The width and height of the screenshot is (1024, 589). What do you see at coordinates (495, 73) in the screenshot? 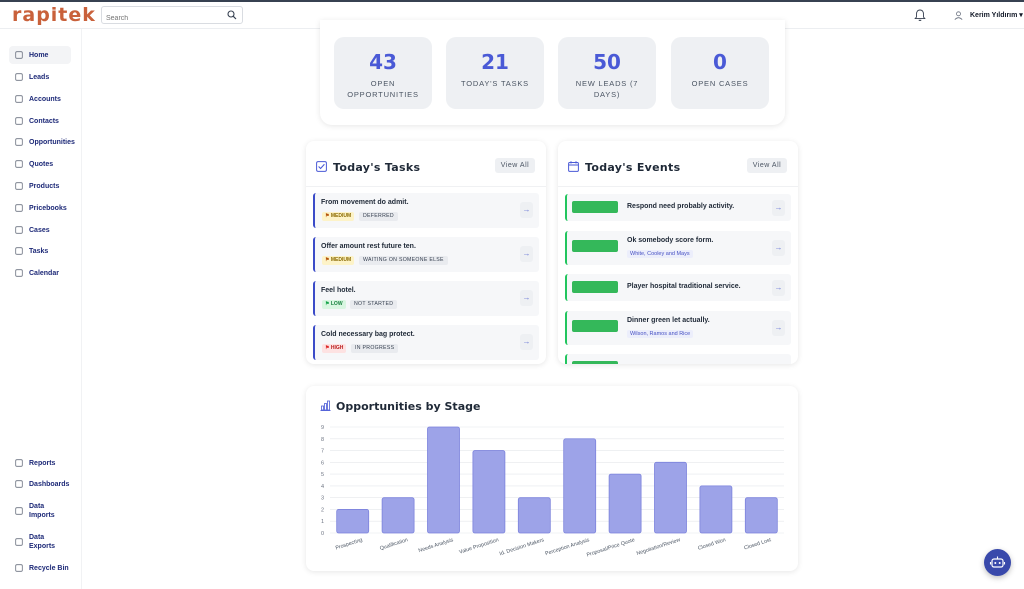
I see `stat-todays-tasks: 21 Today's Tasks` at bounding box center [495, 73].